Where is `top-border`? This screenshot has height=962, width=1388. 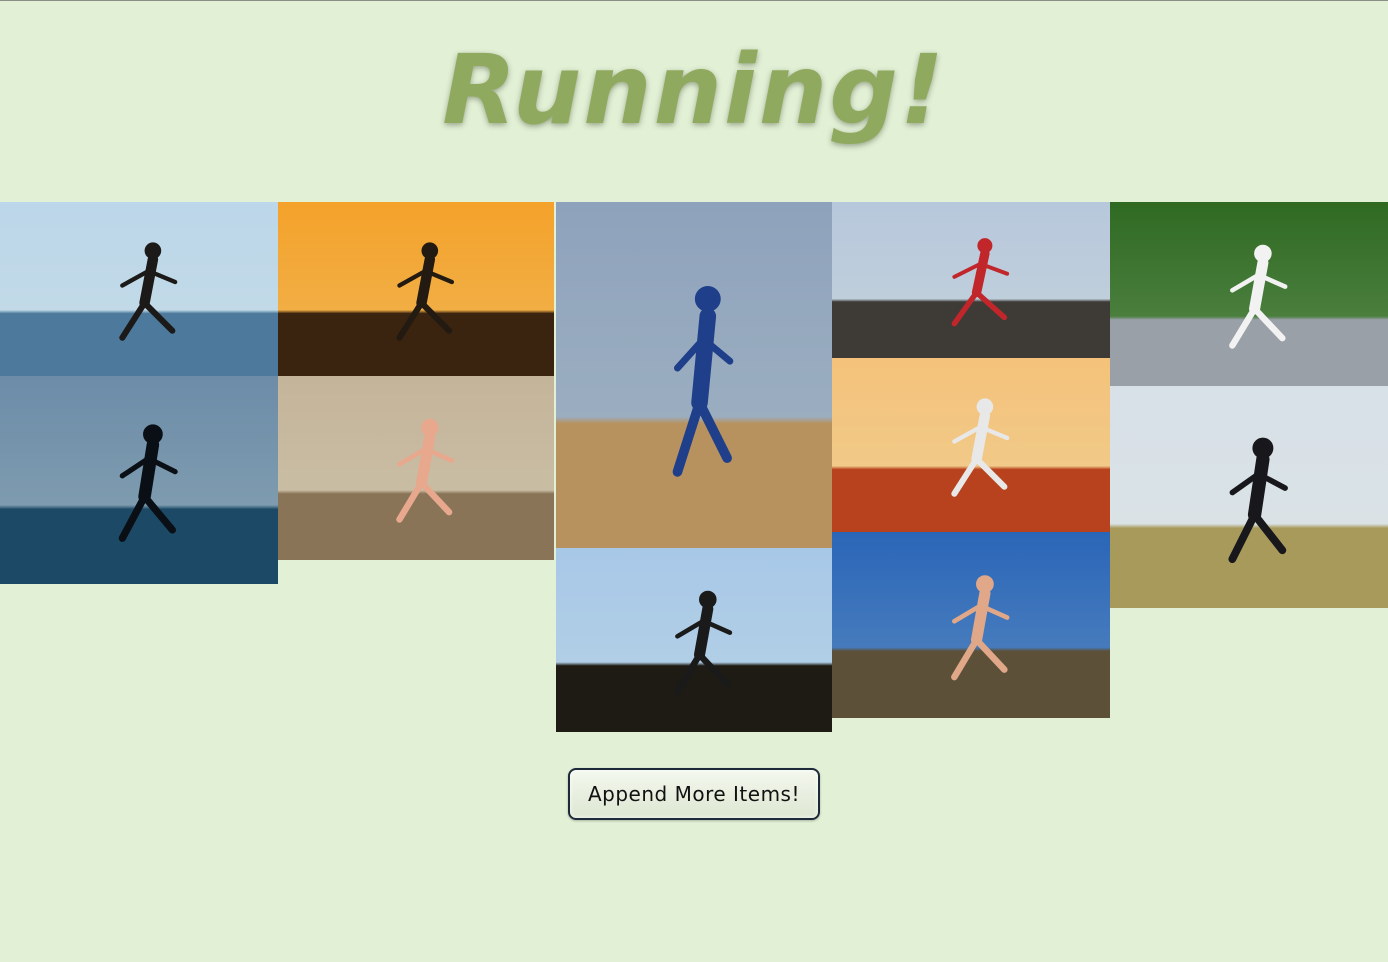
top-border is located at coordinates (694, 0).